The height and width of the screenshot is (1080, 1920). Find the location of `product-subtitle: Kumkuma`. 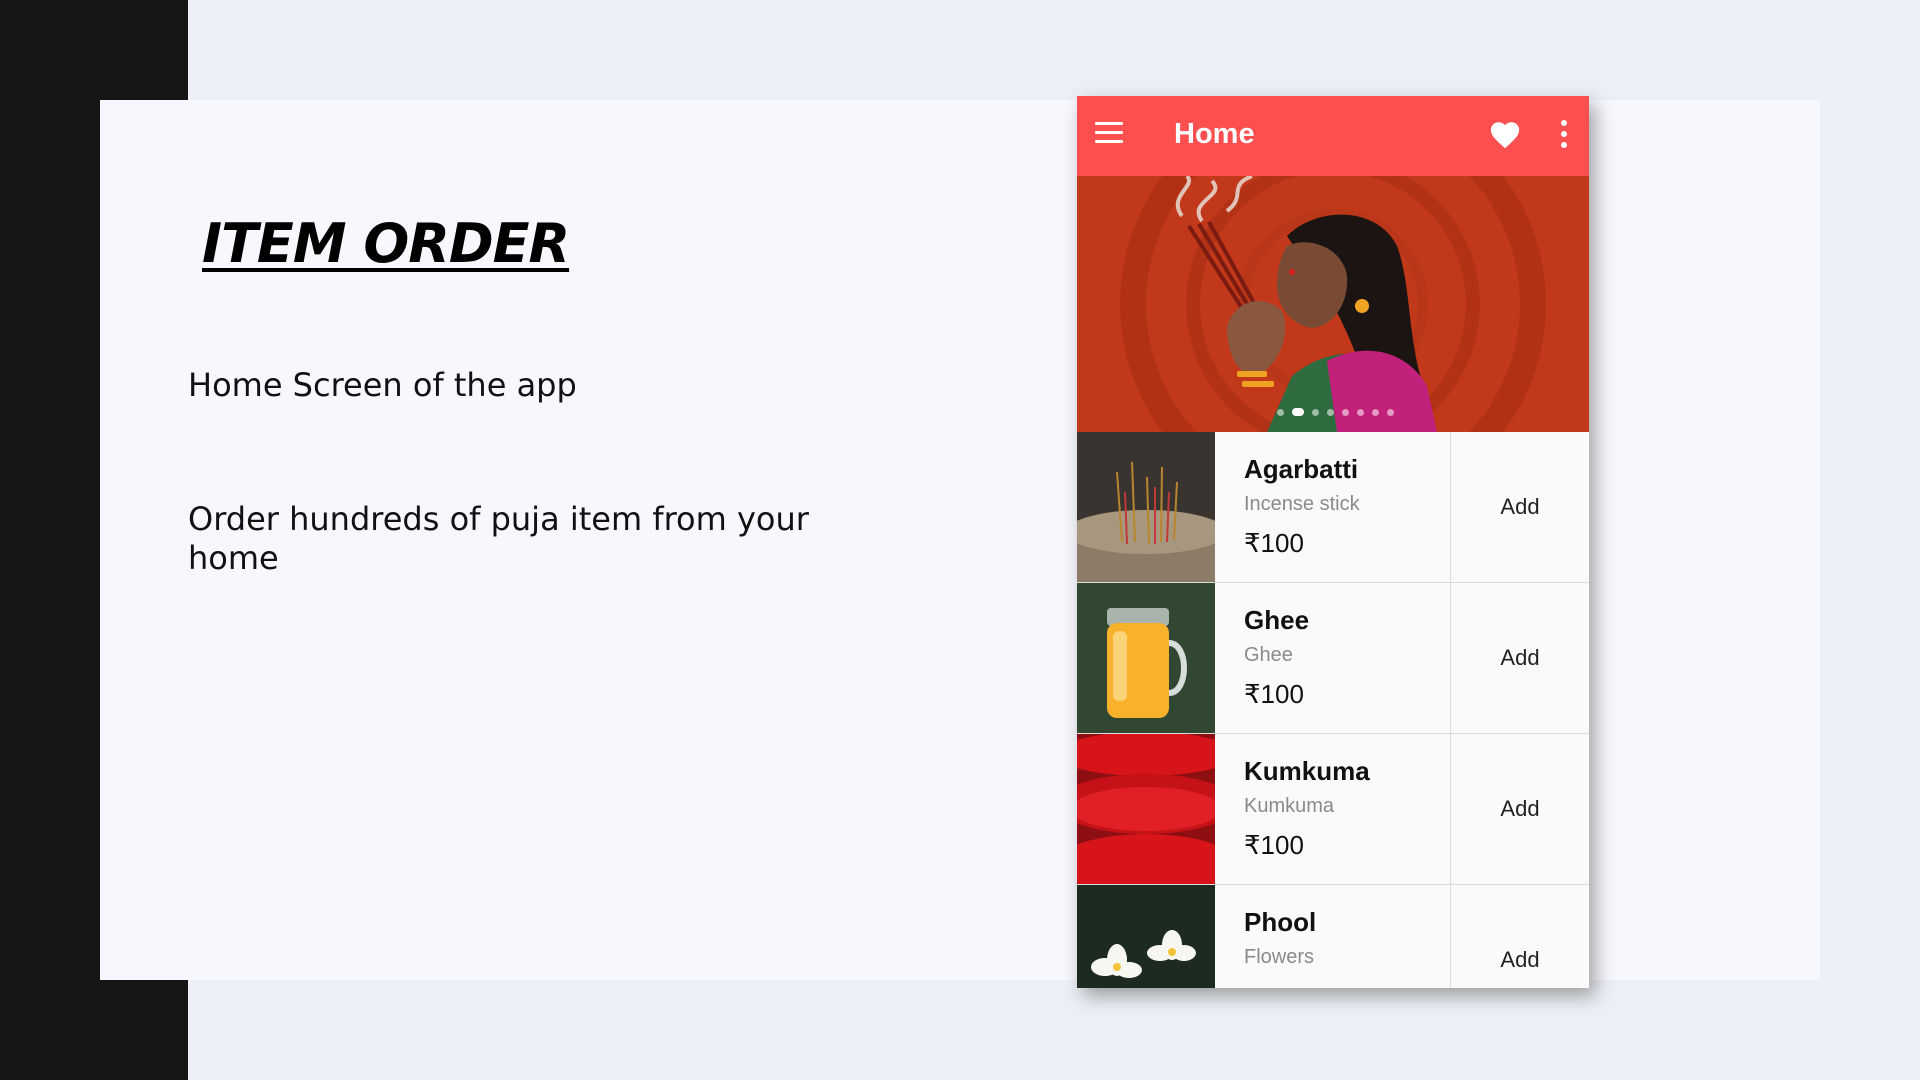

product-subtitle: Kumkuma is located at coordinates (1289, 806).